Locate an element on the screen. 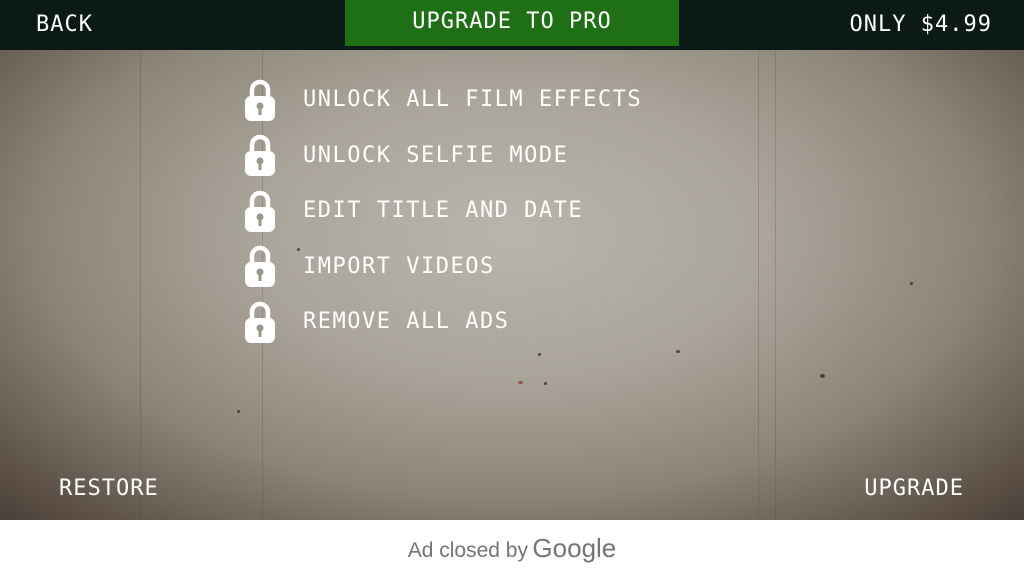  feature-label: UNLOCK SELFIE MODE is located at coordinates (436, 155).